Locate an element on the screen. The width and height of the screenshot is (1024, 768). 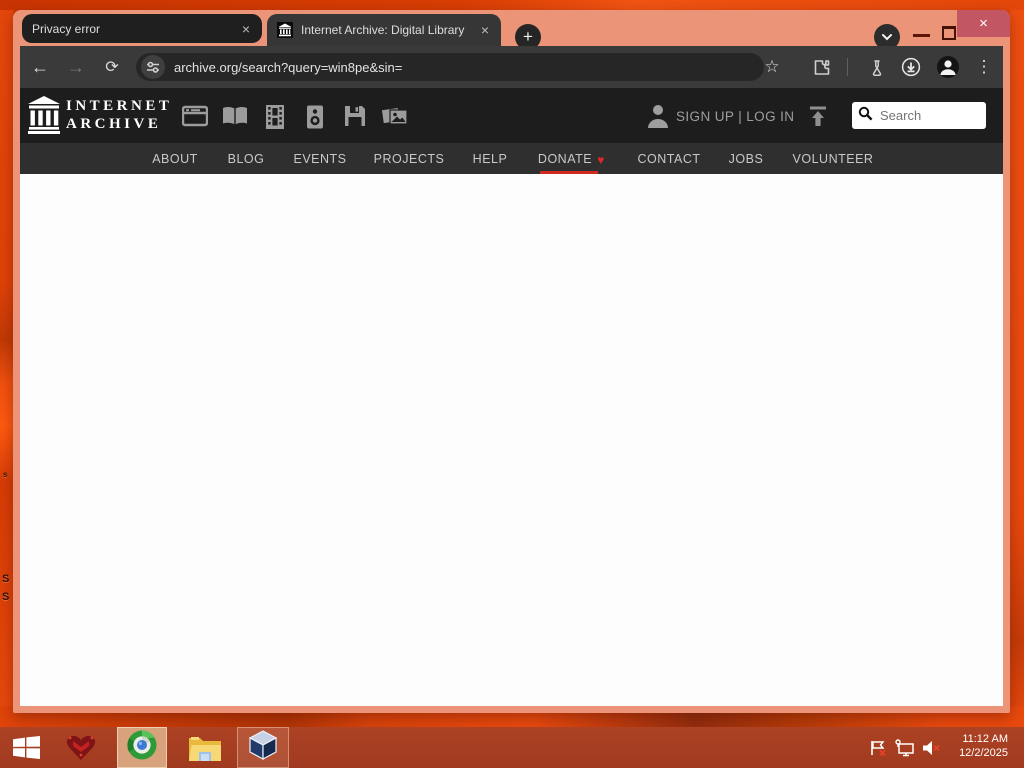
archive-logo-icon is located at coordinates (44, 117).